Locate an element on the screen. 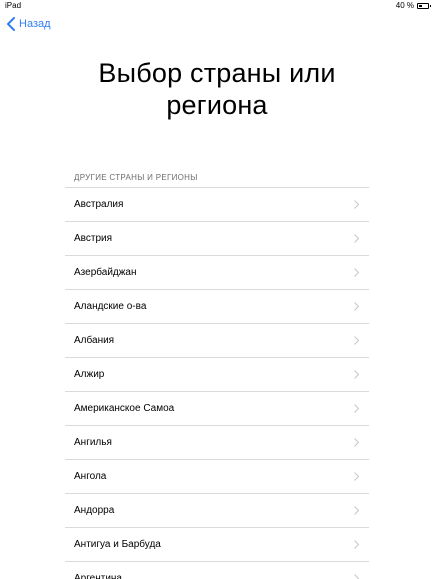 The image size is (434, 579). country-item-label: Австралия is located at coordinates (99, 204).